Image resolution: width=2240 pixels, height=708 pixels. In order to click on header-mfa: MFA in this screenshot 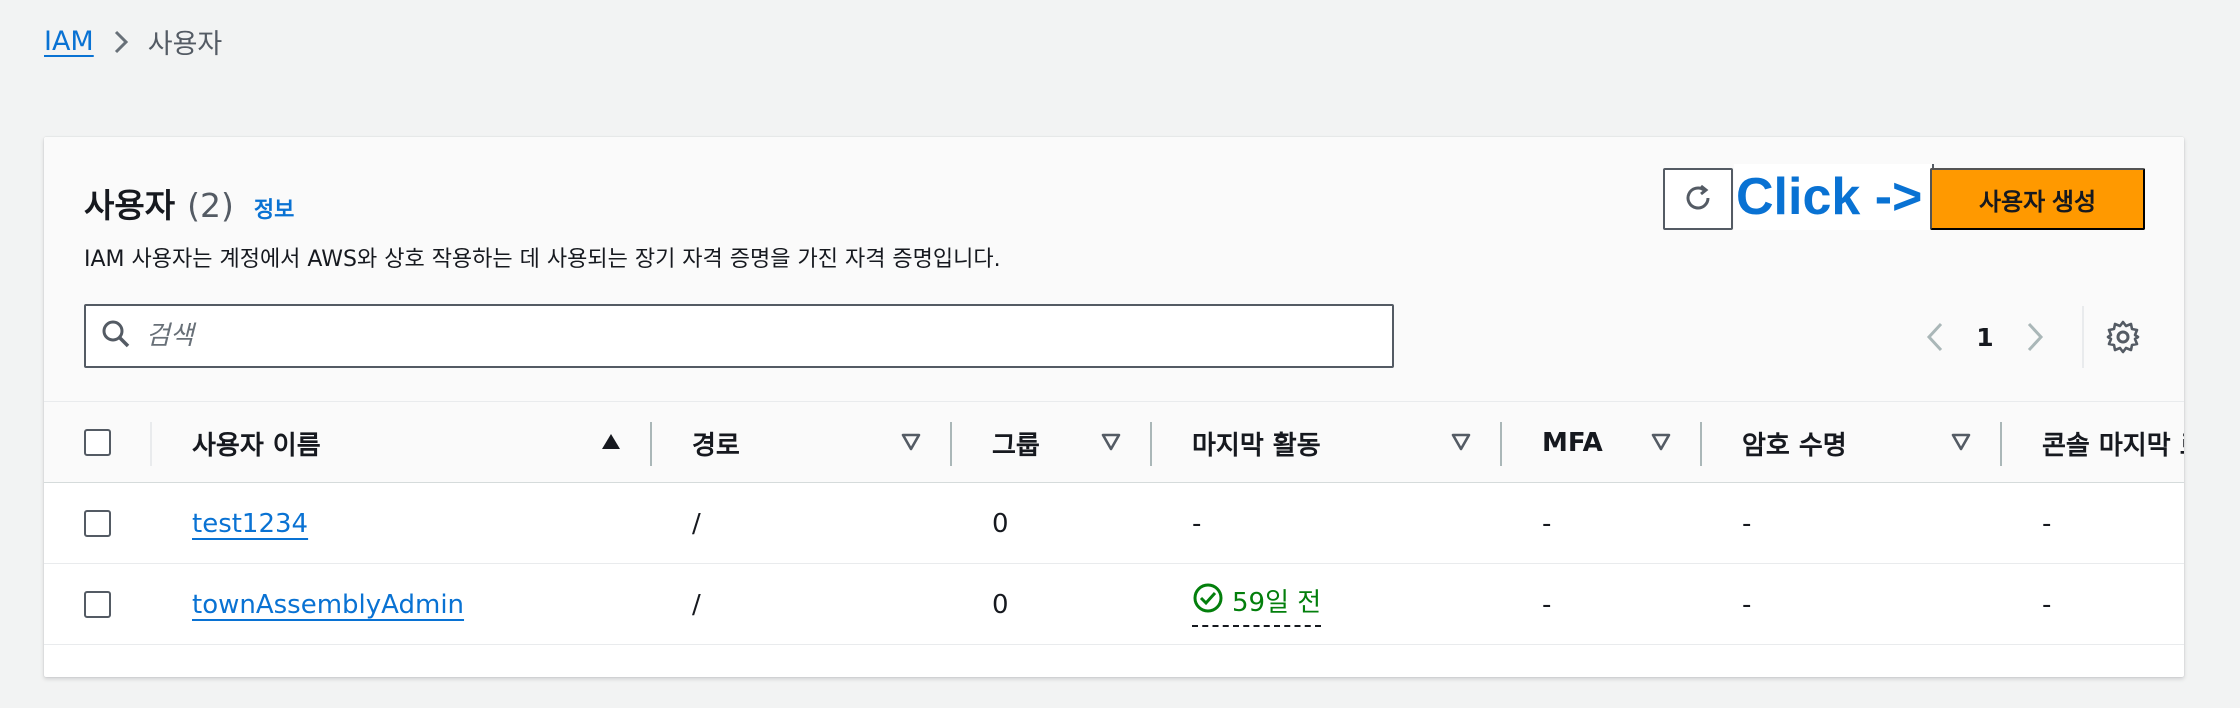, I will do `click(1572, 443)`.